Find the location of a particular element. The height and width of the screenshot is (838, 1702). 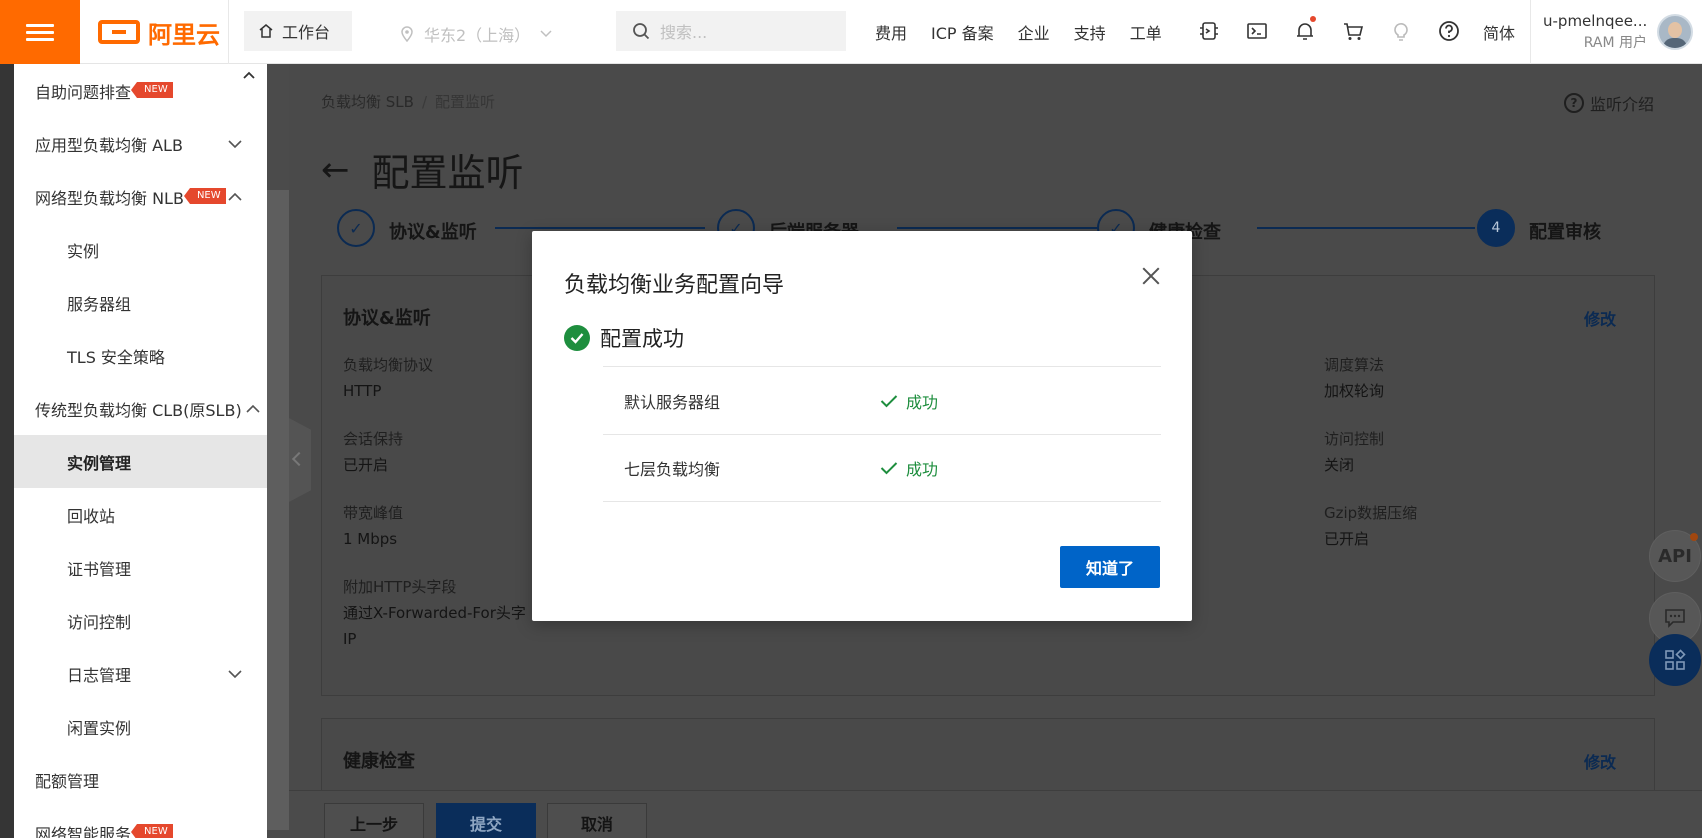

submit-button: 提交 is located at coordinates (486, 820).